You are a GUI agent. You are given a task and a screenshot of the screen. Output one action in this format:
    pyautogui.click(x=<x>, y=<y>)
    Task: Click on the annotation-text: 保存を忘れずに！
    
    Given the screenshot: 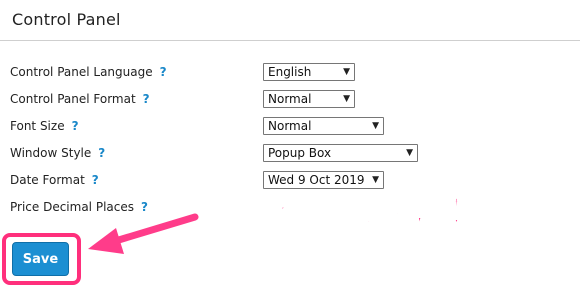 What is the action you would take?
    pyautogui.click(x=342, y=212)
    